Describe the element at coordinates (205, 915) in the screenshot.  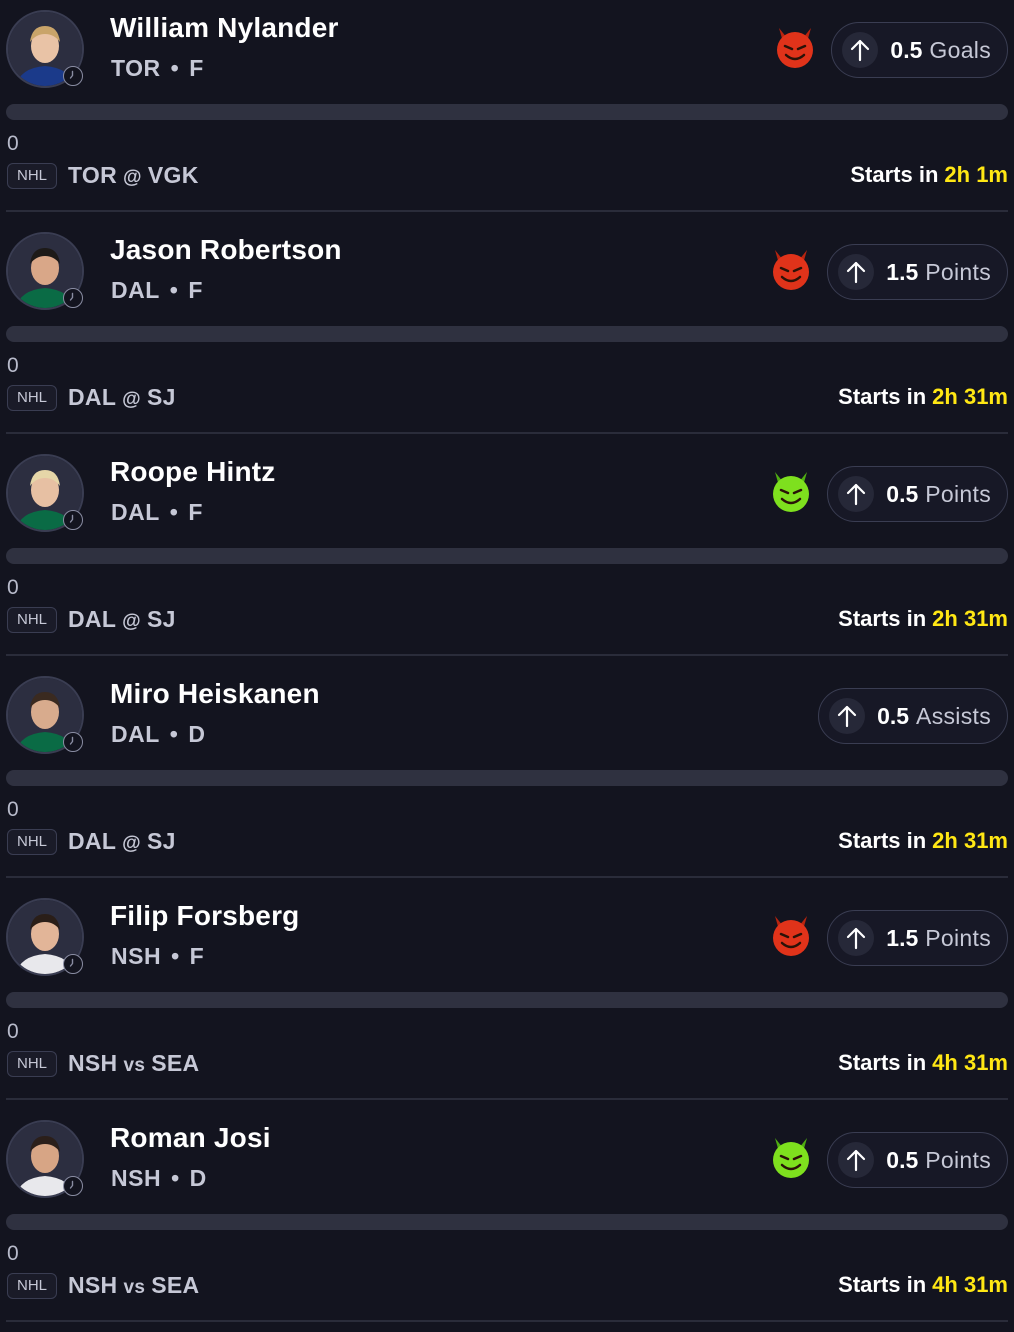
I see `player-name: Filip Forsberg` at that location.